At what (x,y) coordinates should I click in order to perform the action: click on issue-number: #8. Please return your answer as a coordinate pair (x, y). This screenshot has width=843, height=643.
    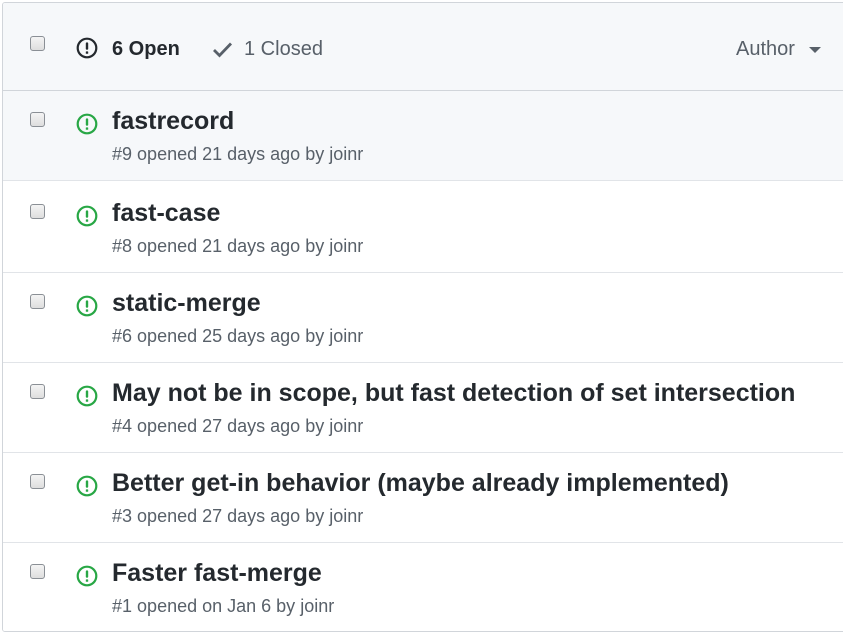
    Looking at the image, I should click on (122, 246).